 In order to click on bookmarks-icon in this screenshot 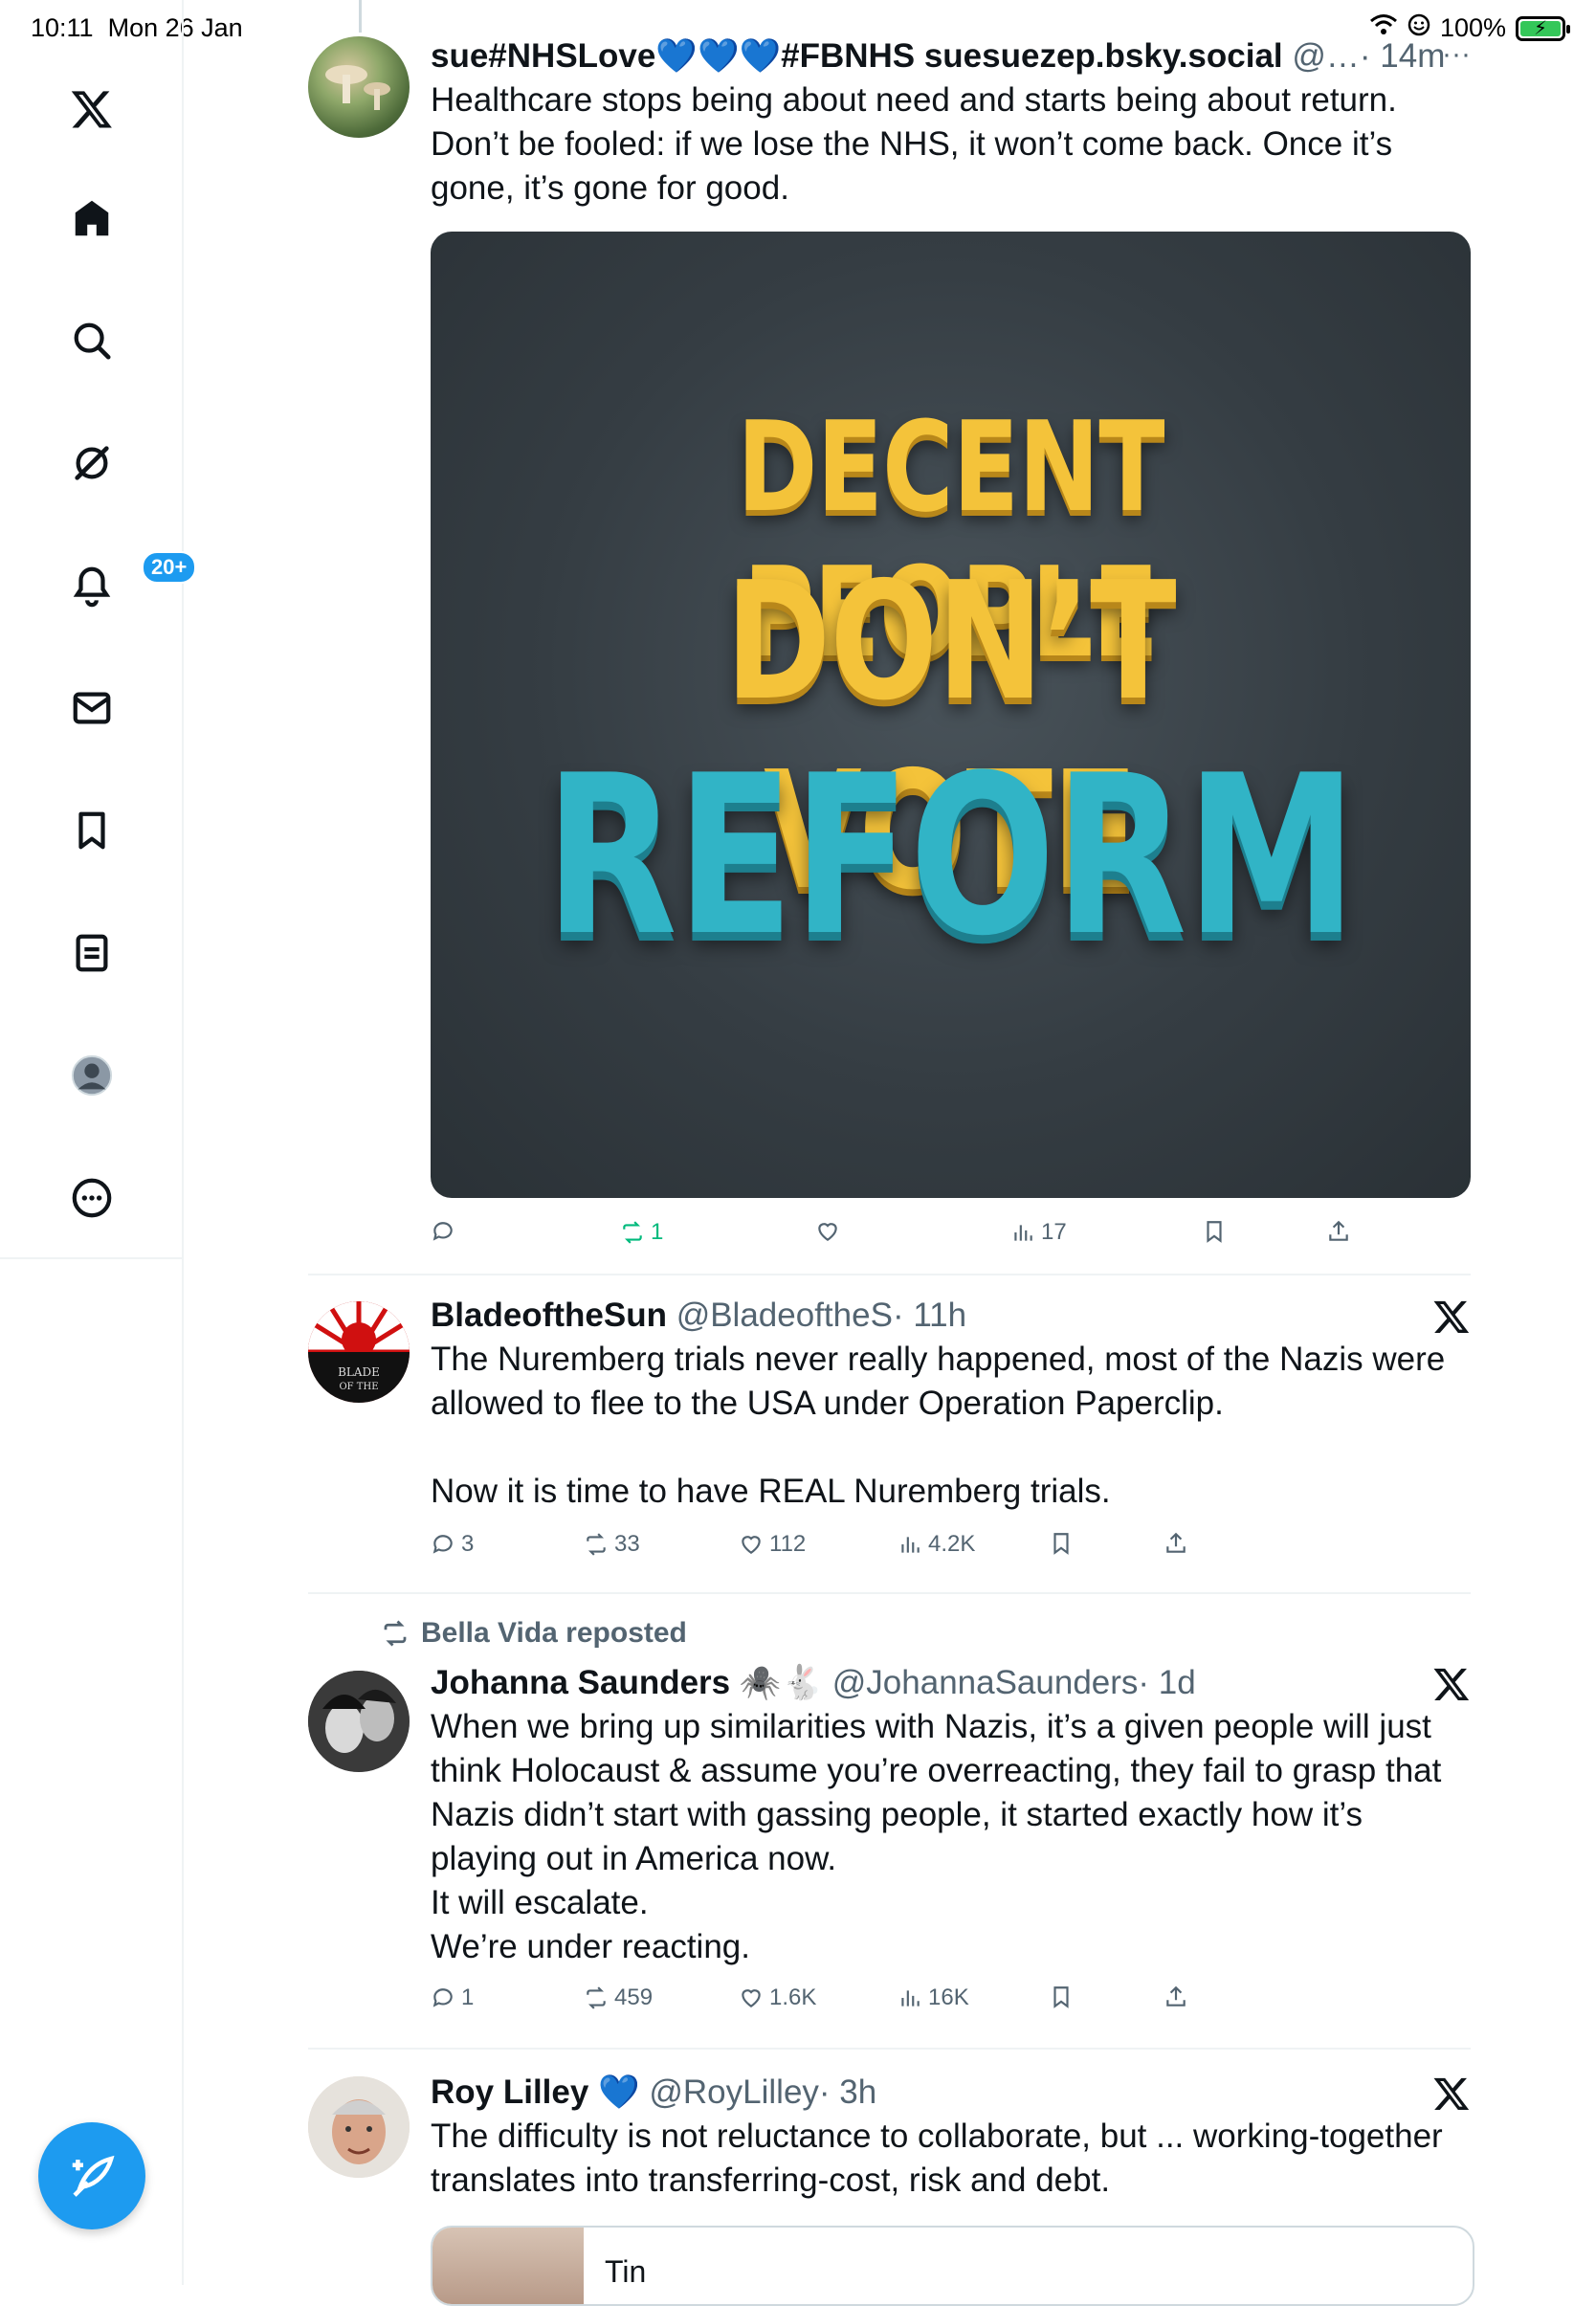, I will do `click(92, 831)`.